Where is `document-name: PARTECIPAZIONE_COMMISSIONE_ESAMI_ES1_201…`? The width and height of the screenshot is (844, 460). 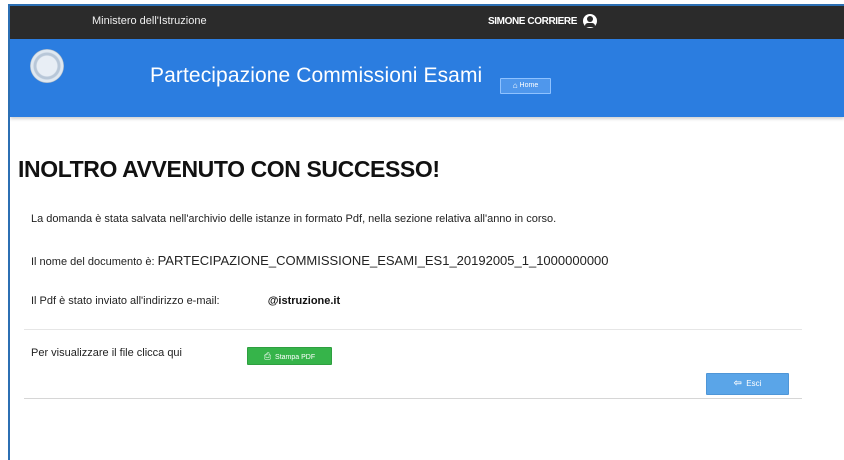
document-name: PARTECIPAZIONE_COMMISSIONE_ESAMI_ES1_201… is located at coordinates (383, 260).